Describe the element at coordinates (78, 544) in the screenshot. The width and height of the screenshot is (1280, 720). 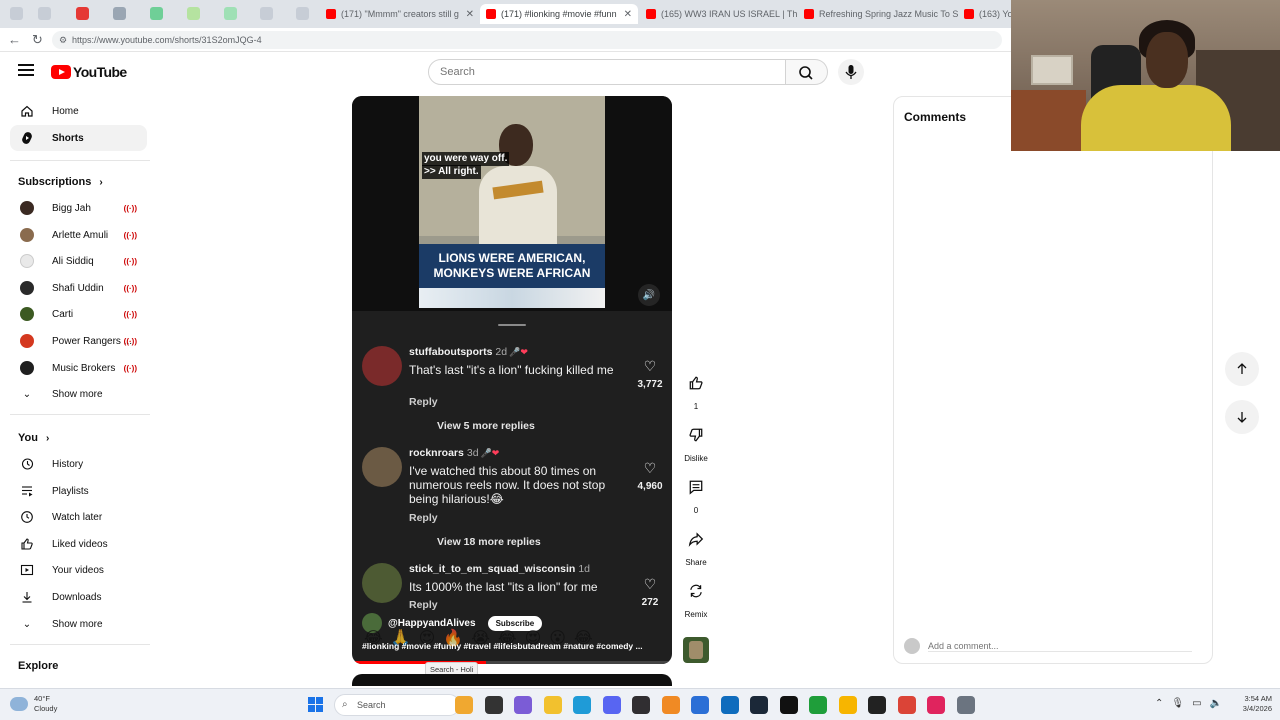
I see `sidebar-item-liked-videos: Liked videos` at that location.